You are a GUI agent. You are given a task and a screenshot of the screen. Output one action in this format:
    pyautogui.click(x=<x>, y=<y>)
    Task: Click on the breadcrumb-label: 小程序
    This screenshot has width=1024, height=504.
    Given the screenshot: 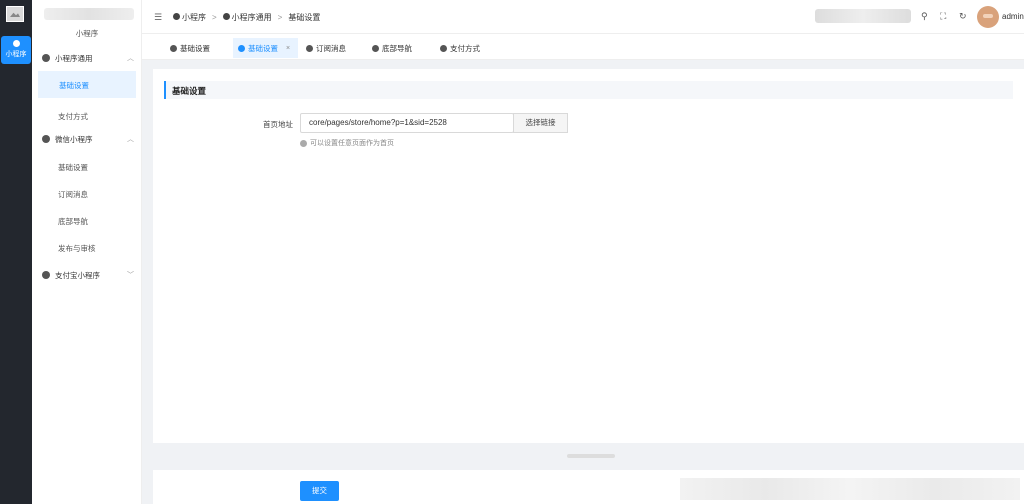 What is the action you would take?
    pyautogui.click(x=194, y=17)
    